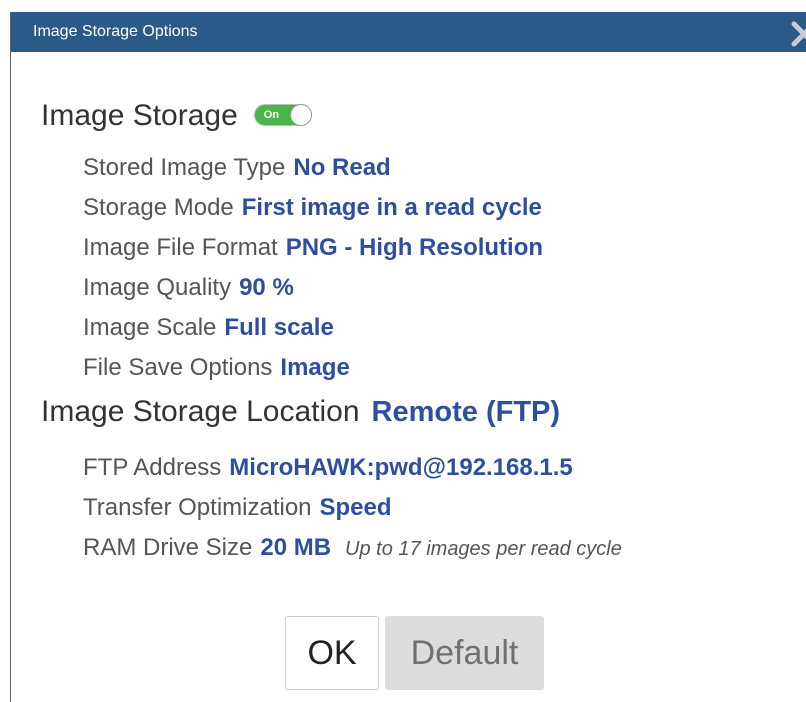  I want to click on image-storage-toggle: On, so click(282, 115).